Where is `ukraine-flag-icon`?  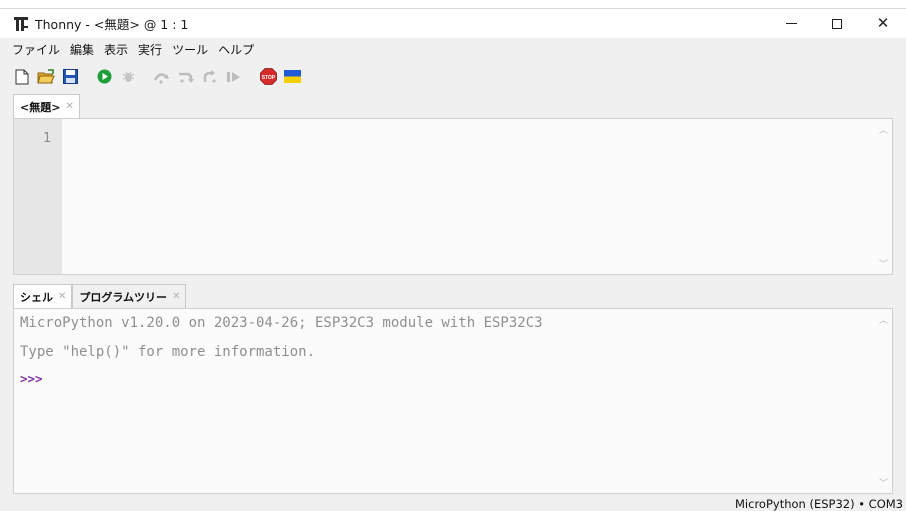
ukraine-flag-icon is located at coordinates (292, 76).